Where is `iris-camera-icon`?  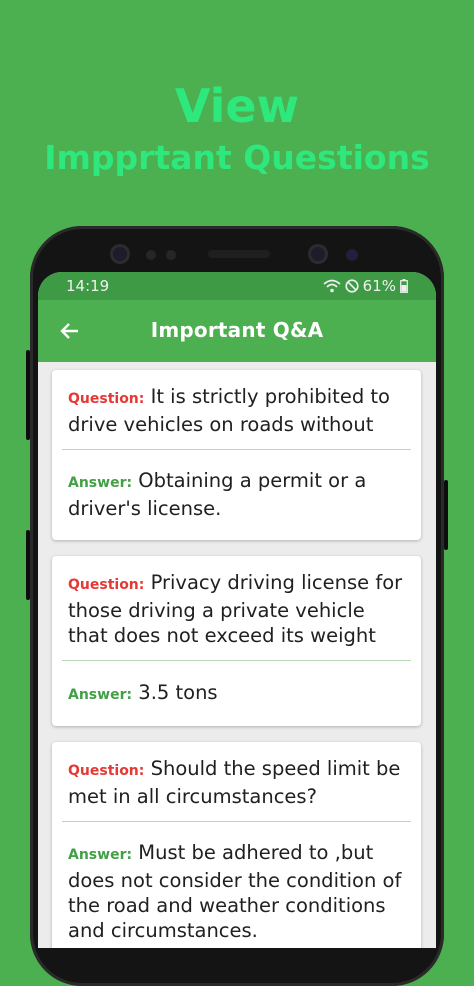 iris-camera-icon is located at coordinates (318, 254).